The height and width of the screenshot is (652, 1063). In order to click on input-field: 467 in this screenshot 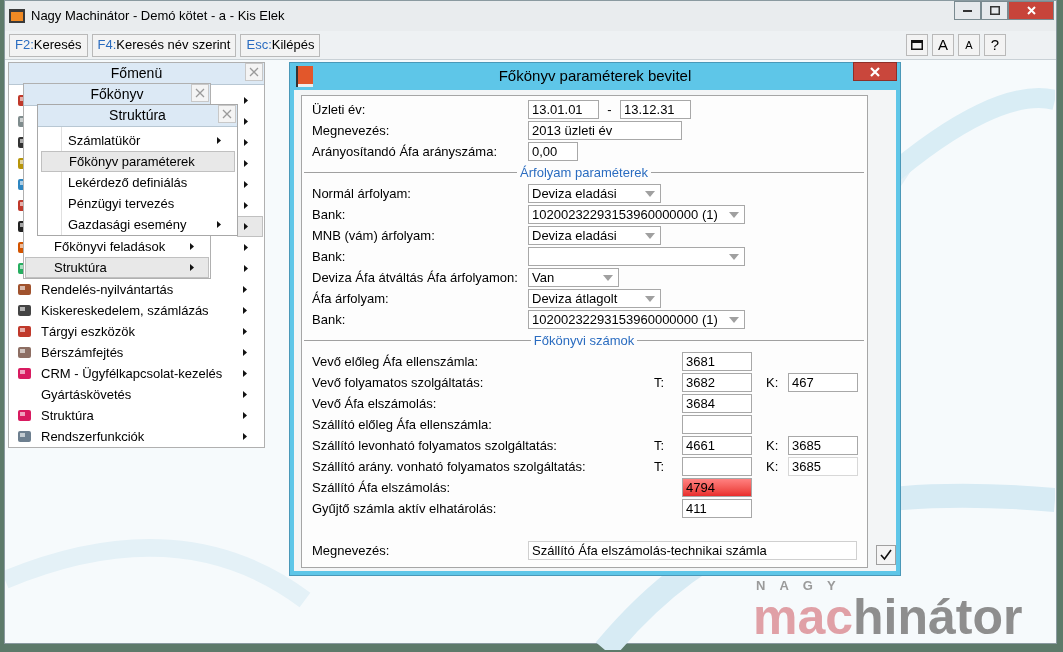, I will do `click(823, 382)`.